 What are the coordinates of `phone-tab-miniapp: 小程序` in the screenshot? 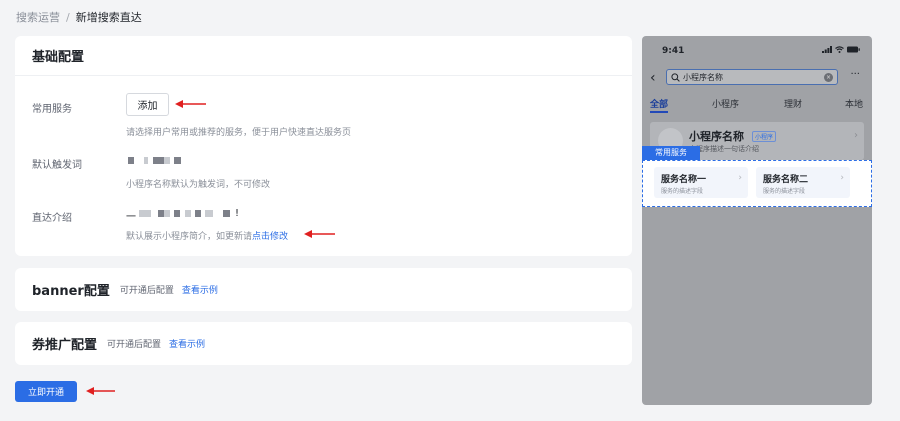 It's located at (725, 103).